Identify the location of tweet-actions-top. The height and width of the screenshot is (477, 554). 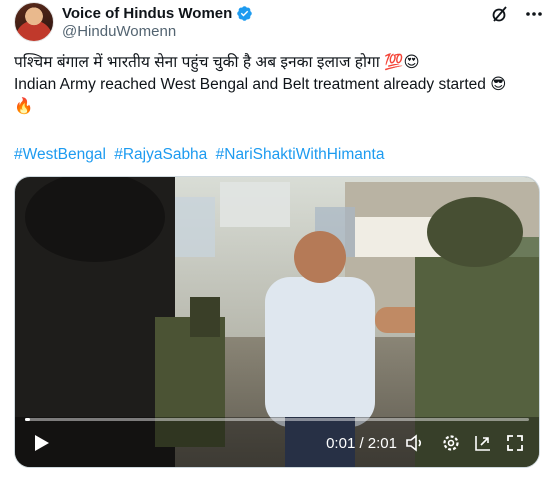
(517, 14).